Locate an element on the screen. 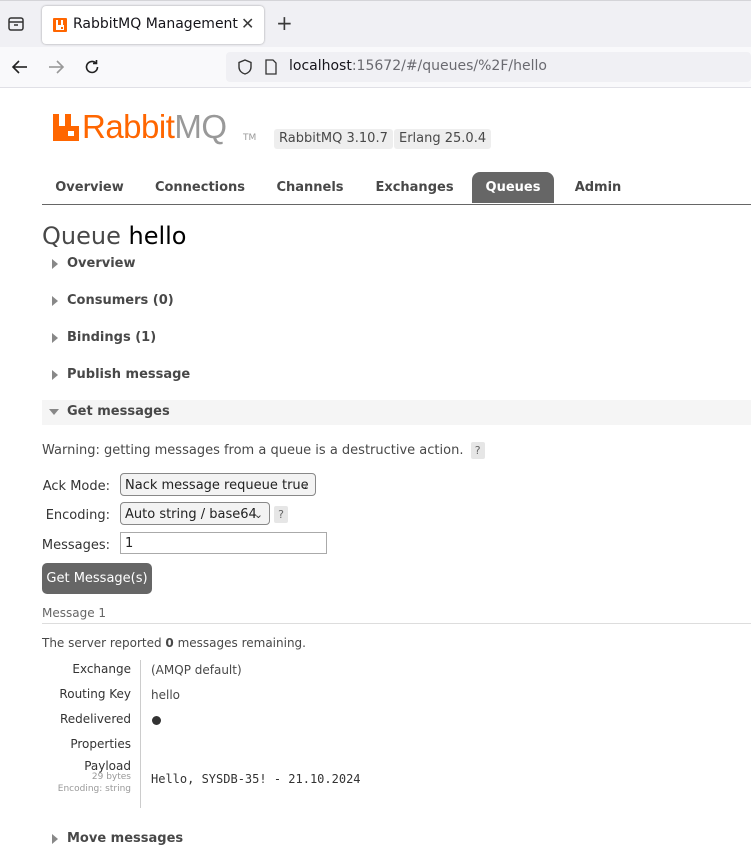  tab-title: RabbitMQ Management is located at coordinates (155, 24).